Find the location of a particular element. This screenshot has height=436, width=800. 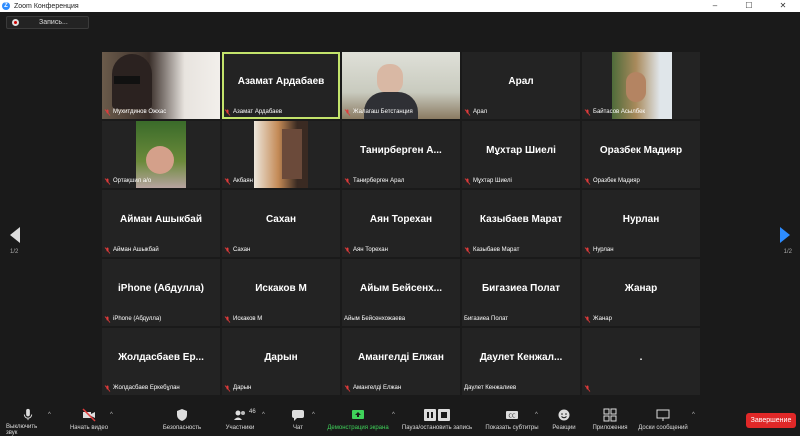

participant-tile: Айман Ашыкбай Айман Ашыкбай is located at coordinates (161, 223).